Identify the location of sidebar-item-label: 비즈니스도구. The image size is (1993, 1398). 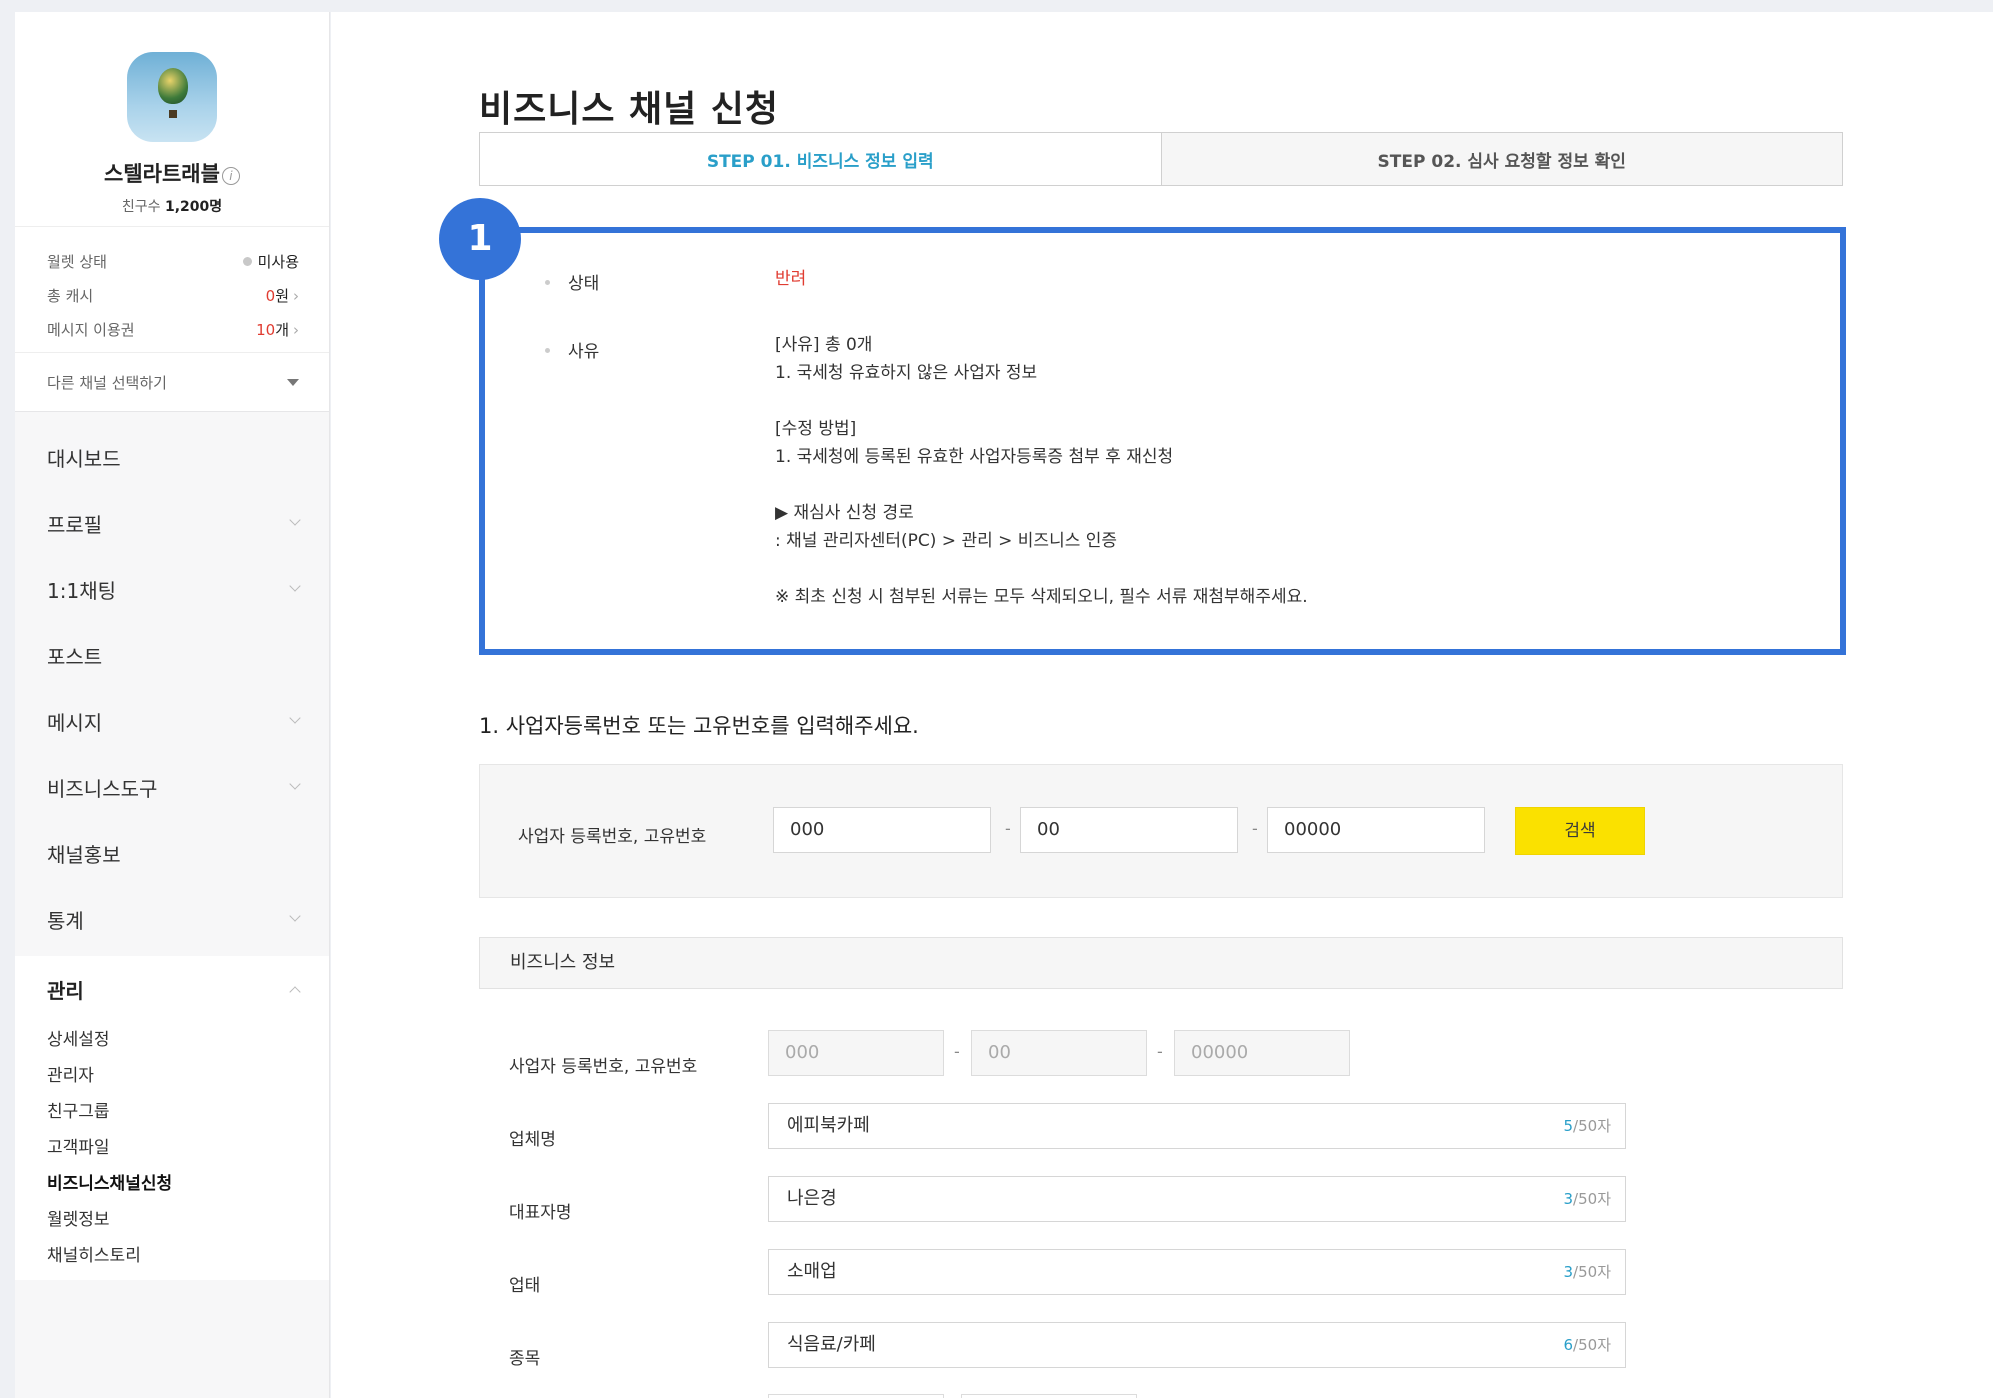
(102, 788).